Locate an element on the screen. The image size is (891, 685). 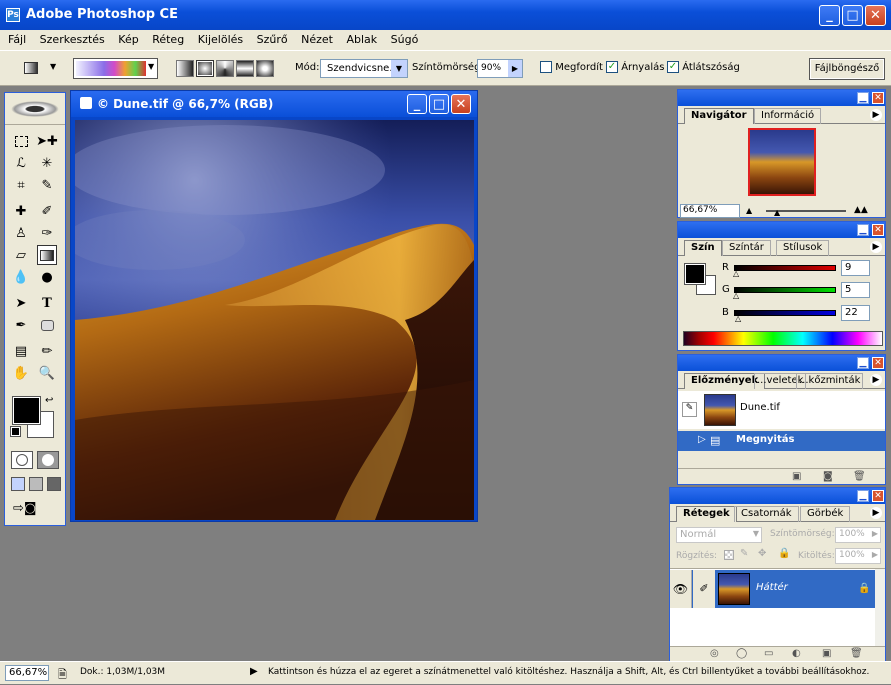
new-layer-icon: ▣ is located at coordinates (826, 653).